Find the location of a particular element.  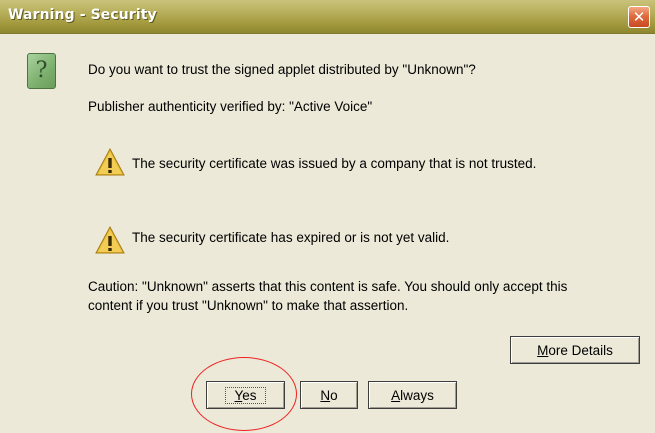

close-button: ✕ is located at coordinates (639, 17).